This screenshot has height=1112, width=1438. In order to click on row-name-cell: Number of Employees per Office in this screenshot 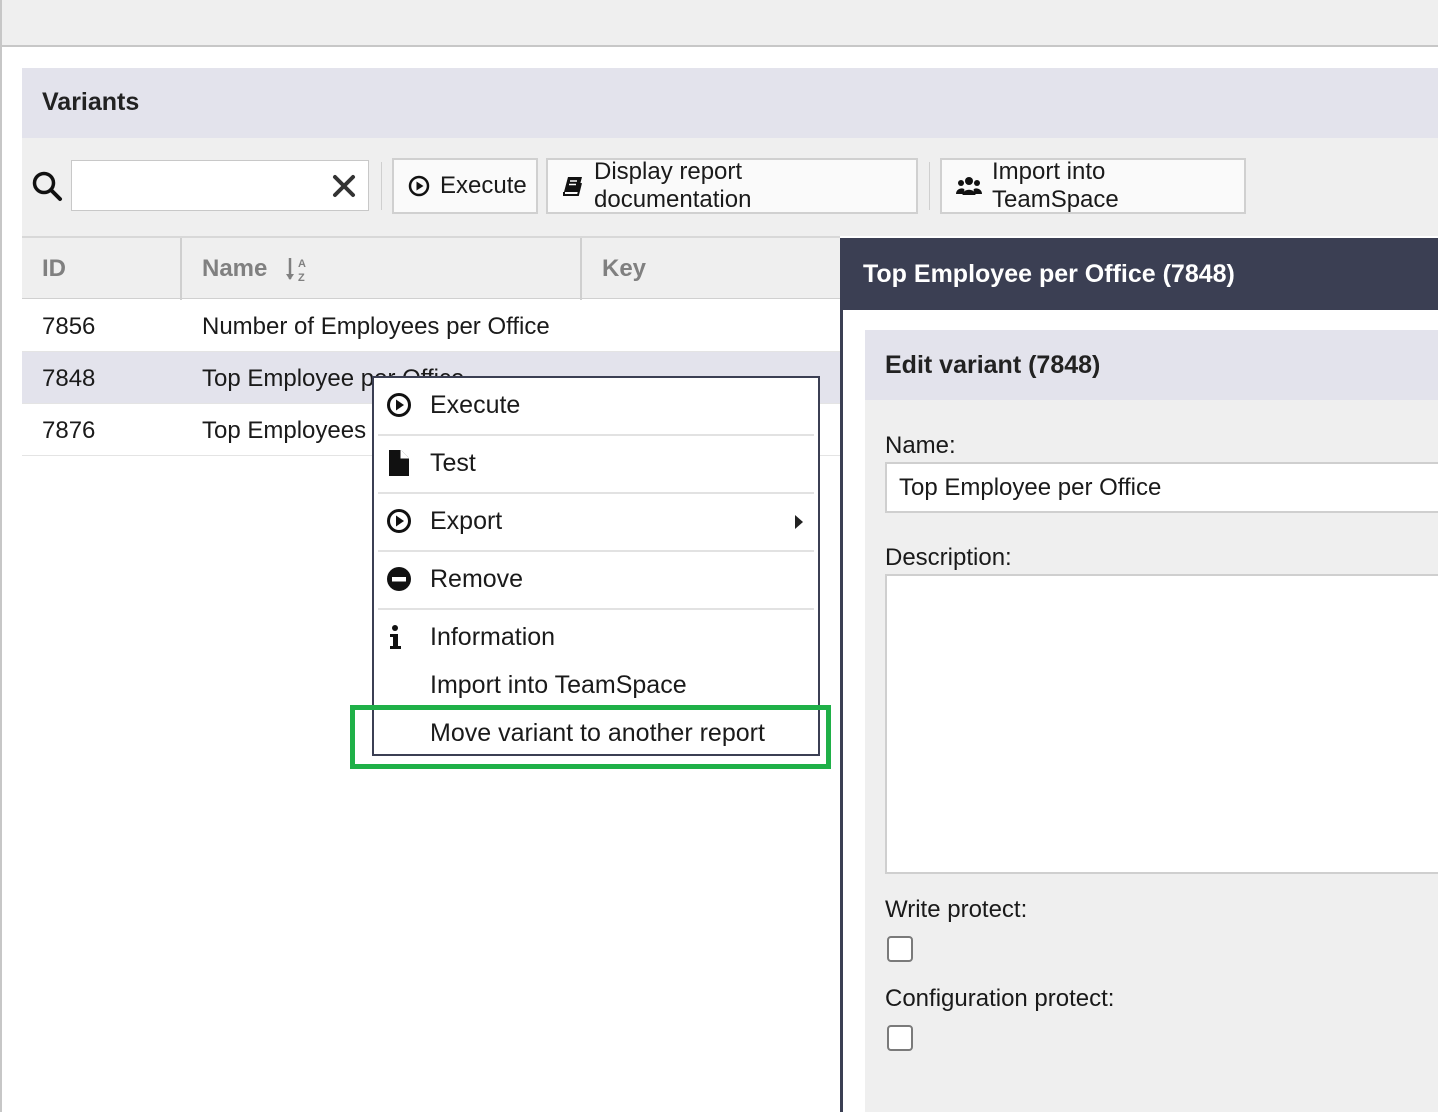, I will do `click(376, 326)`.